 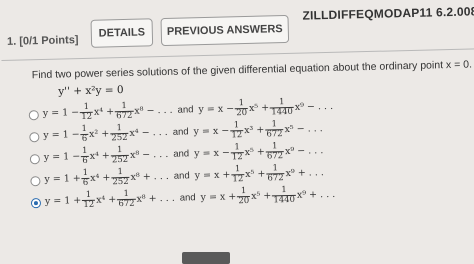 What do you see at coordinates (206, 258) in the screenshot?
I see `submit-button` at bounding box center [206, 258].